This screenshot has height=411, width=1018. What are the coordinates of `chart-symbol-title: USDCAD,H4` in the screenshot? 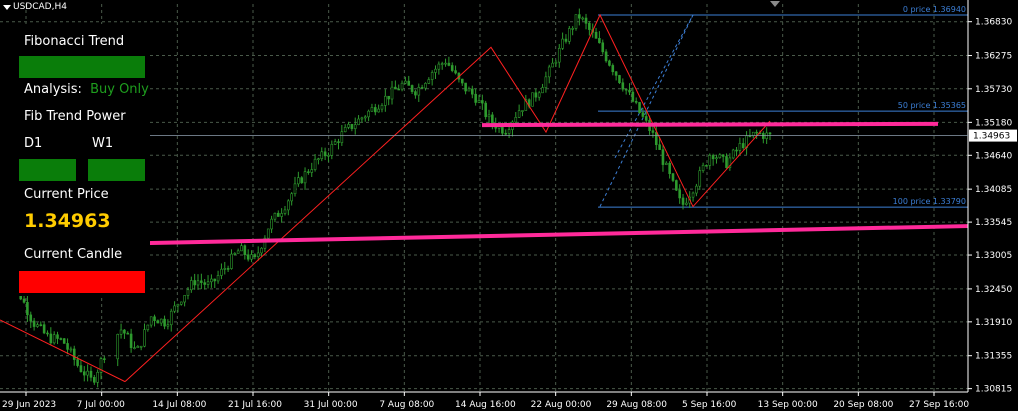 It's located at (40, 7).